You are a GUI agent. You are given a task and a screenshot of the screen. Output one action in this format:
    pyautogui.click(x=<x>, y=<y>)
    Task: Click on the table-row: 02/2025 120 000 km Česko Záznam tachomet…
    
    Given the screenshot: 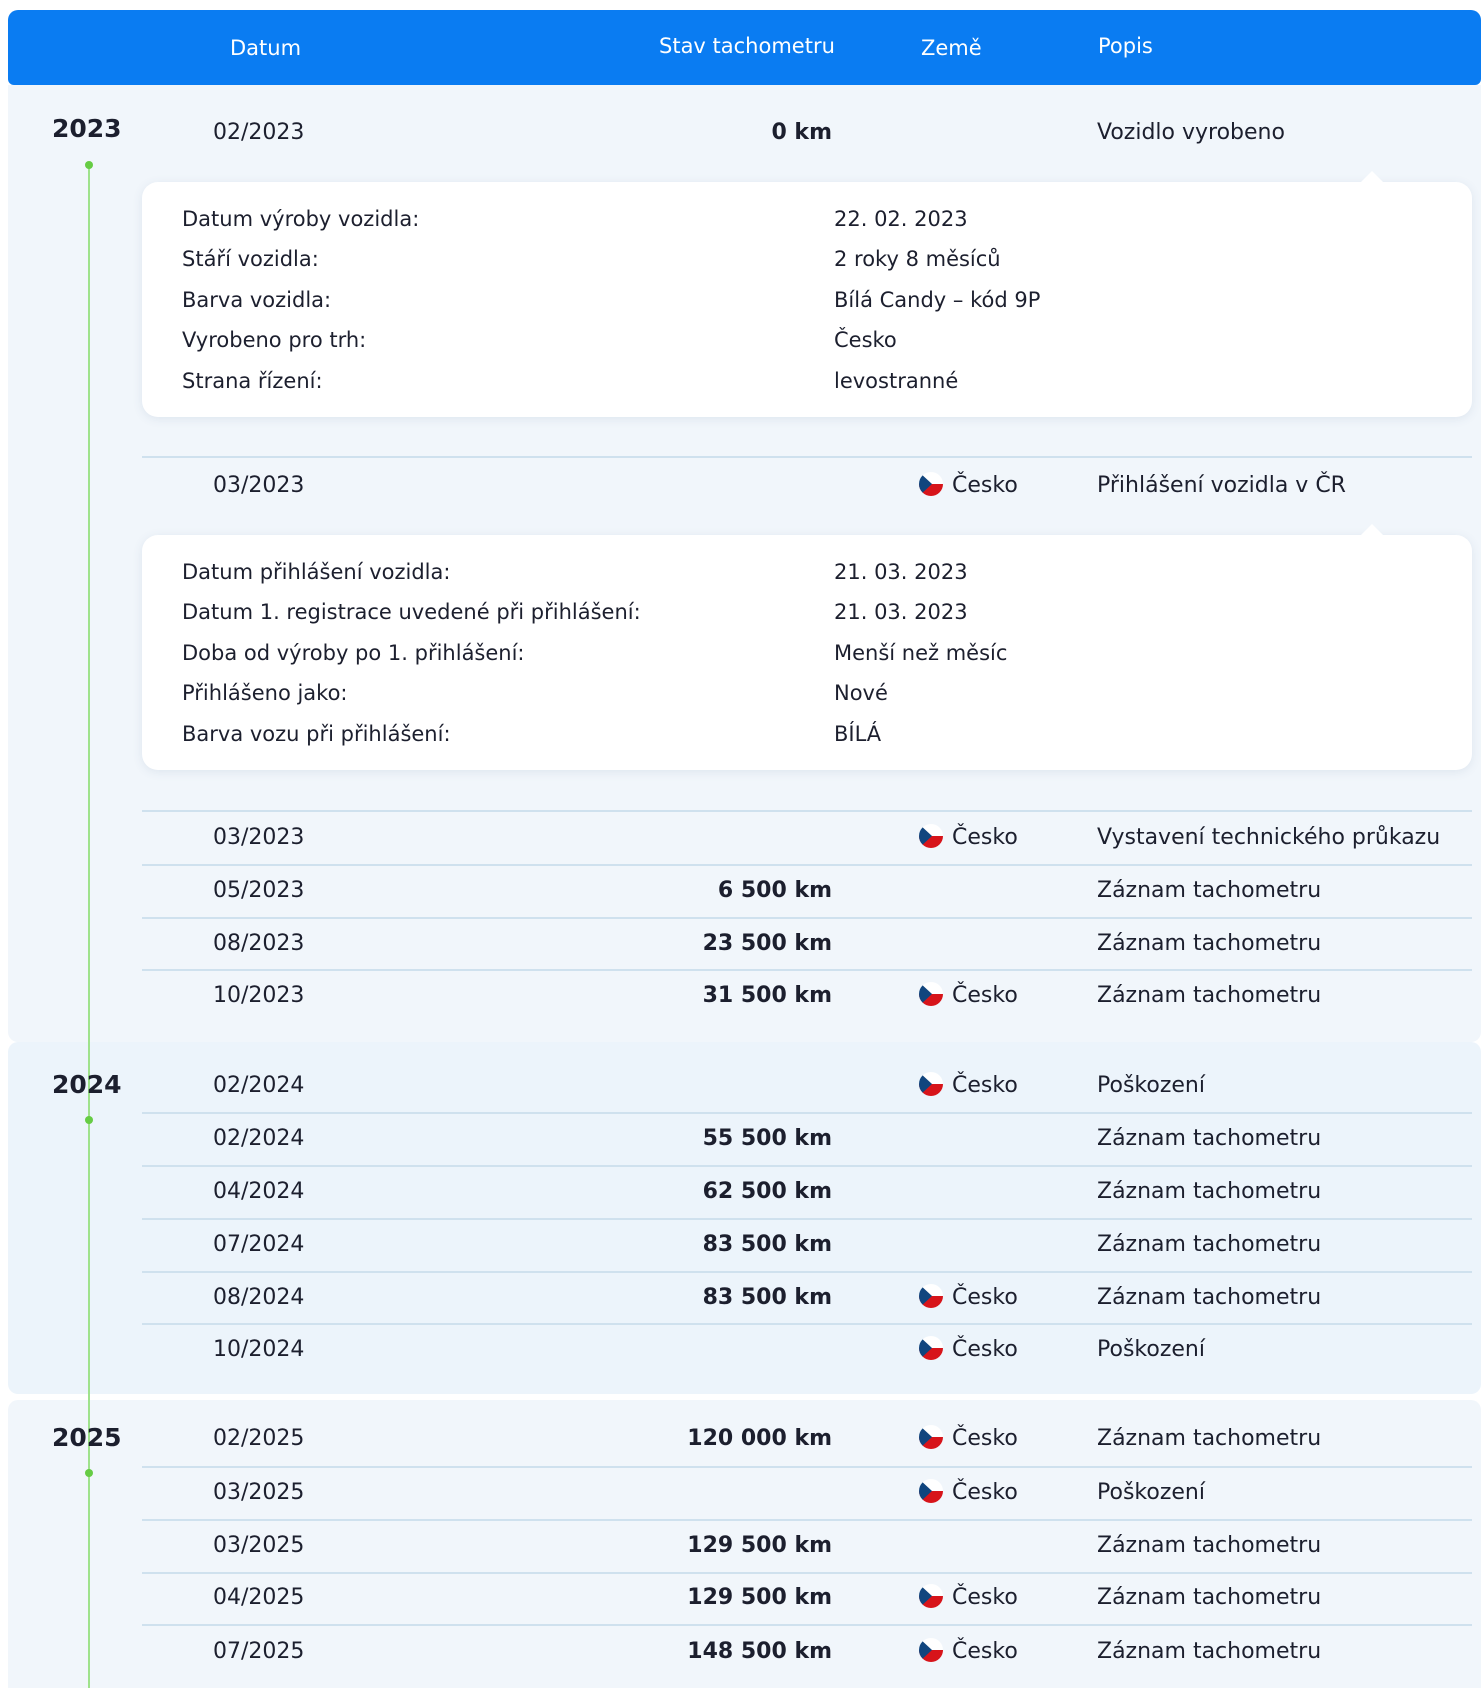 What is the action you would take?
    pyautogui.click(x=807, y=1439)
    